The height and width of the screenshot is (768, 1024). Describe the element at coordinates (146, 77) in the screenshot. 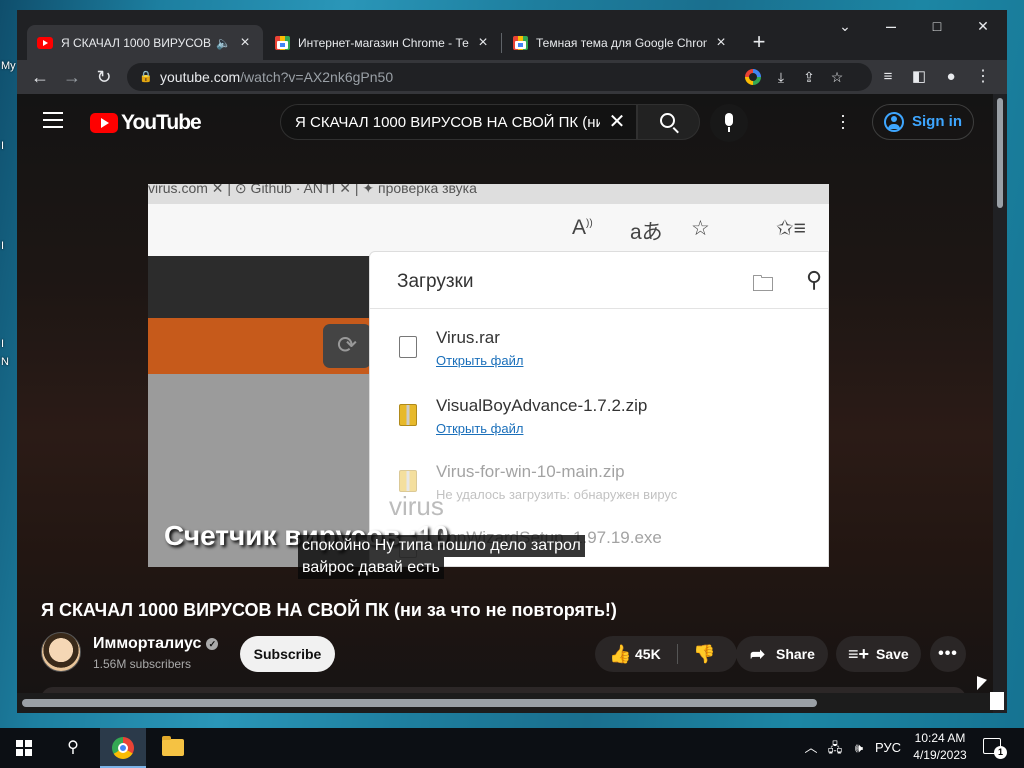

I see `lock-icon: 🔒` at that location.